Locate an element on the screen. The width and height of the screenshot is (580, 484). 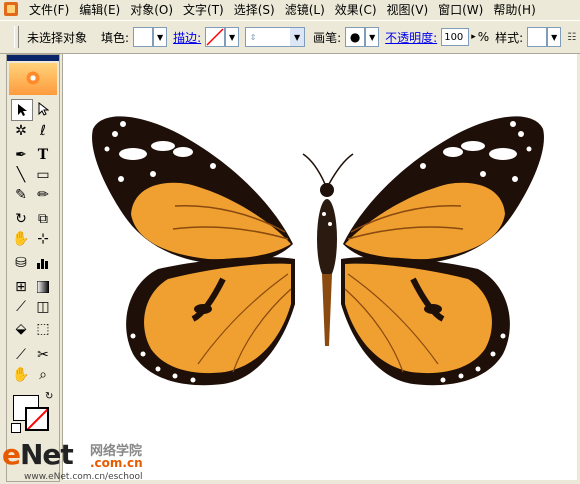
swap-fill-stroke-icon: ↻ is located at coordinates (49, 396).